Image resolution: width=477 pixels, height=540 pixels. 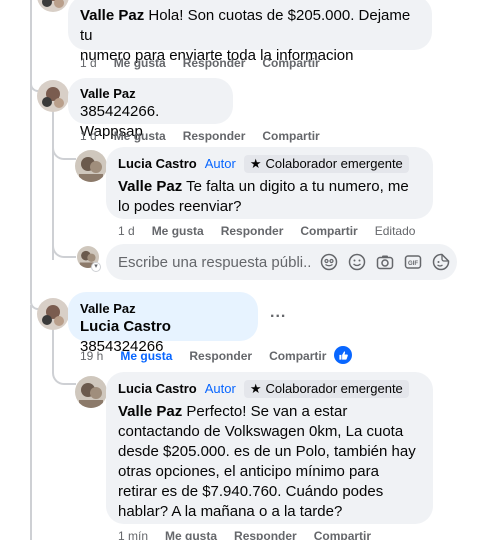 I want to click on comment-text-line: contactando de Volkswagen 0km, La cuota, so click(x=261, y=431).